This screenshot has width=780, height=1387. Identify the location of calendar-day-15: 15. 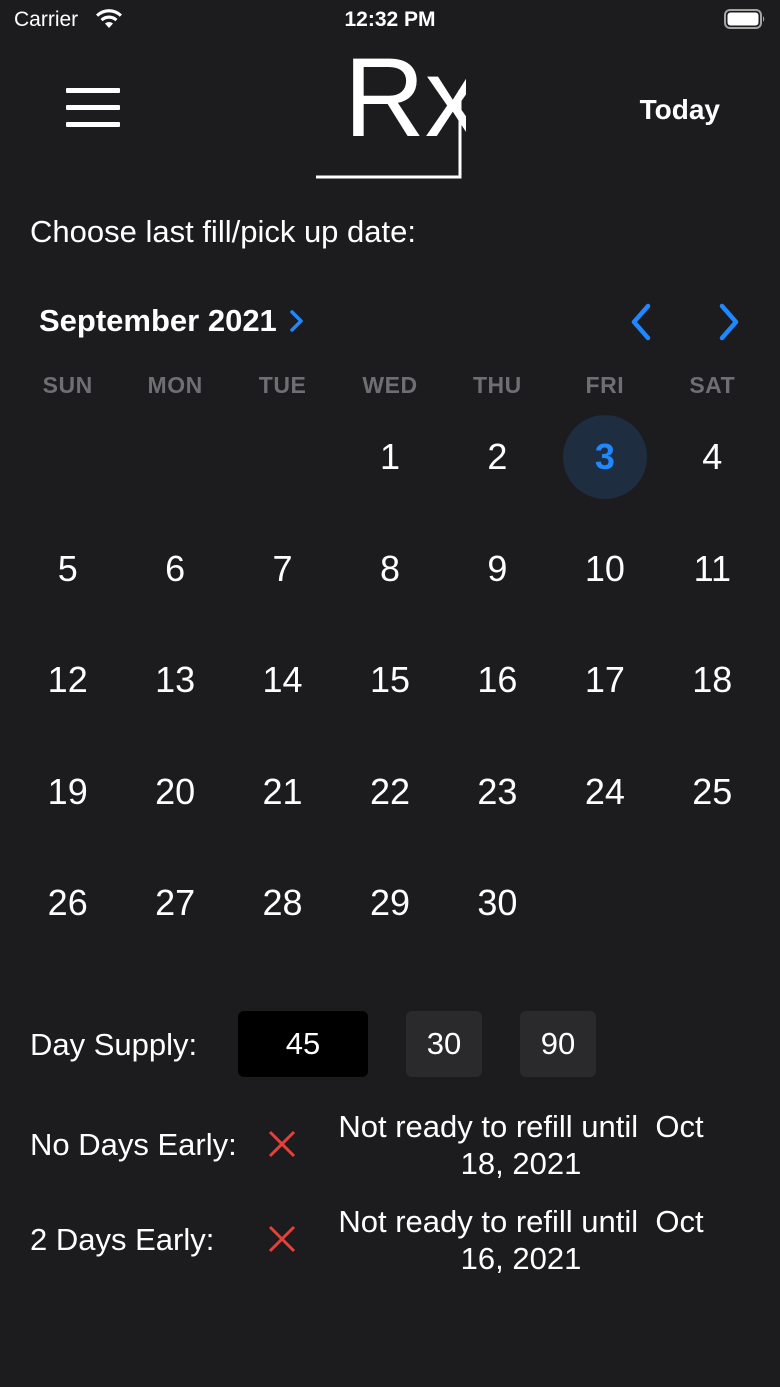
(390, 680).